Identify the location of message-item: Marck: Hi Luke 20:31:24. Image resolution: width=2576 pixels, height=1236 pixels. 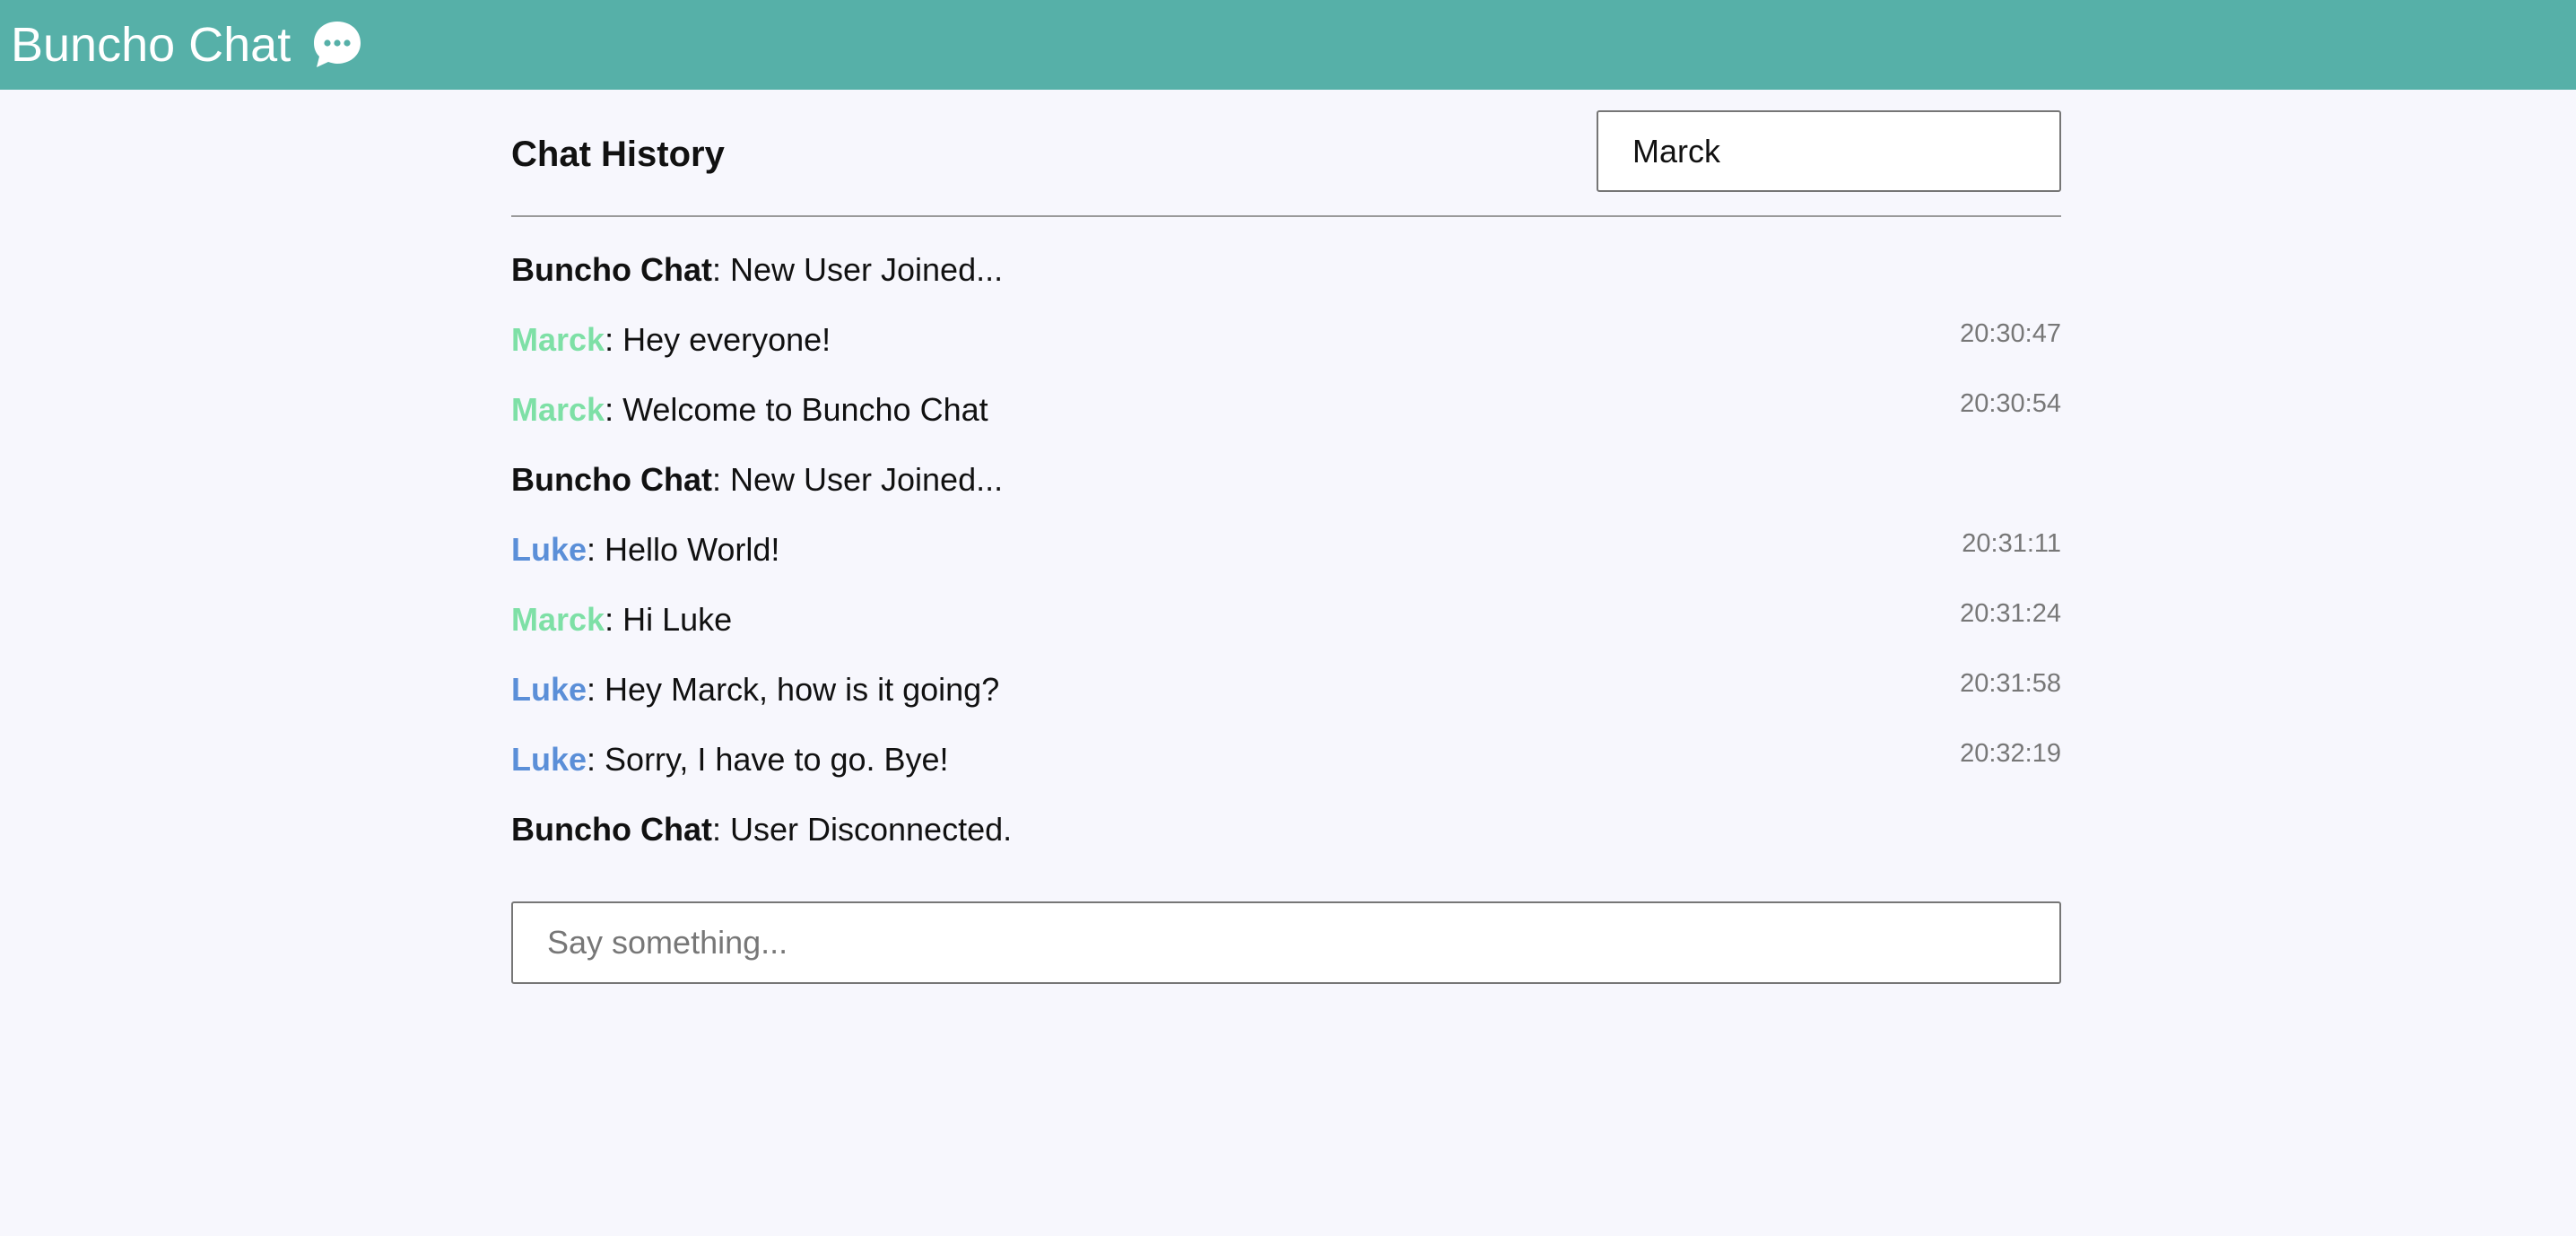
(1286, 620).